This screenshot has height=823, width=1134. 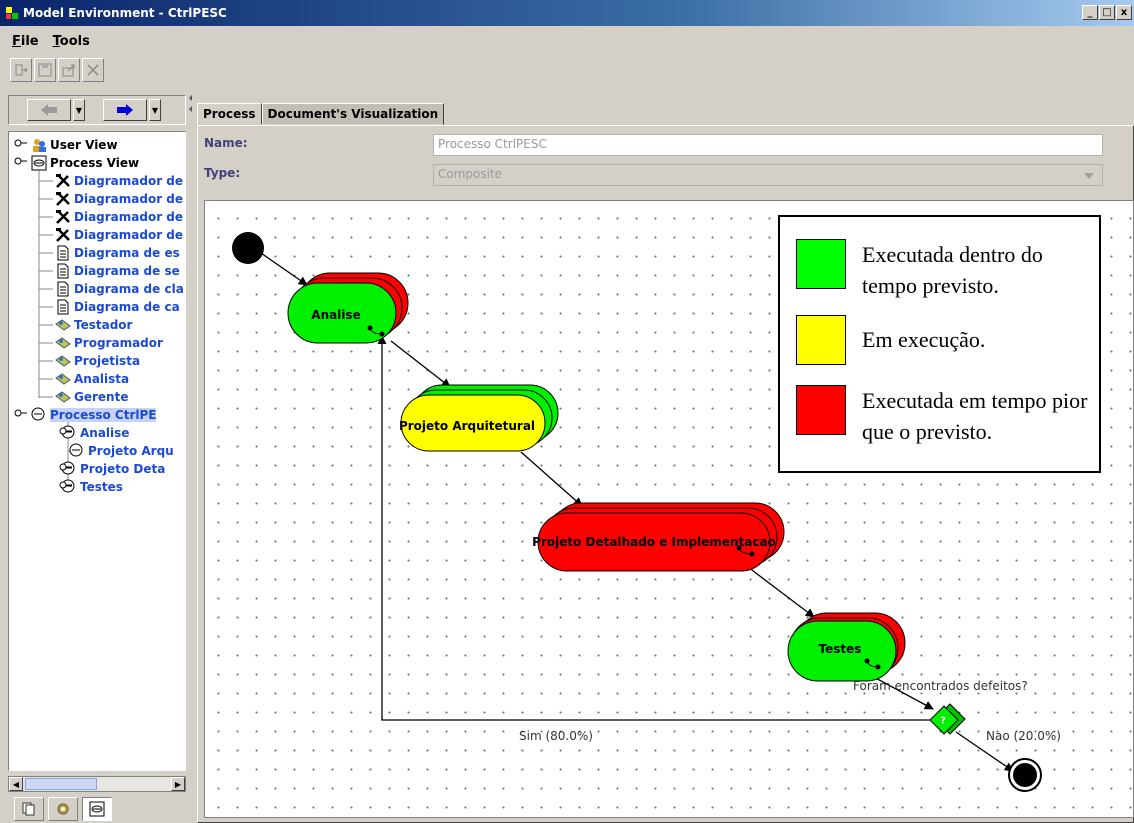 What do you see at coordinates (39, 163) in the screenshot?
I see `process-view-icon` at bounding box center [39, 163].